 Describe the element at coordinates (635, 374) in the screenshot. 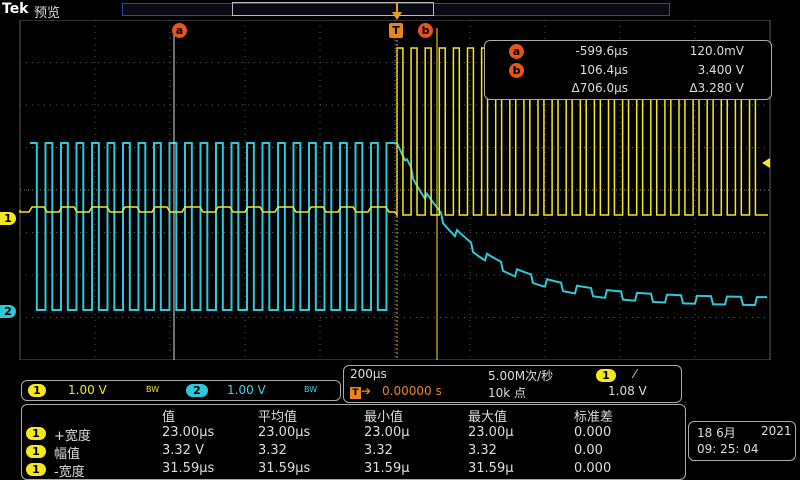

I see `trigger-slope-icon: ⁄` at that location.